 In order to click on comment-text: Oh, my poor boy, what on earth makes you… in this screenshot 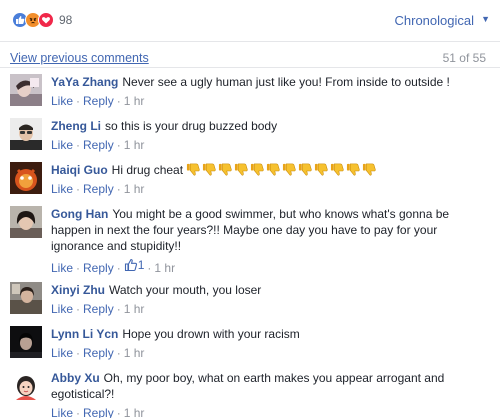, I will do `click(248, 386)`.